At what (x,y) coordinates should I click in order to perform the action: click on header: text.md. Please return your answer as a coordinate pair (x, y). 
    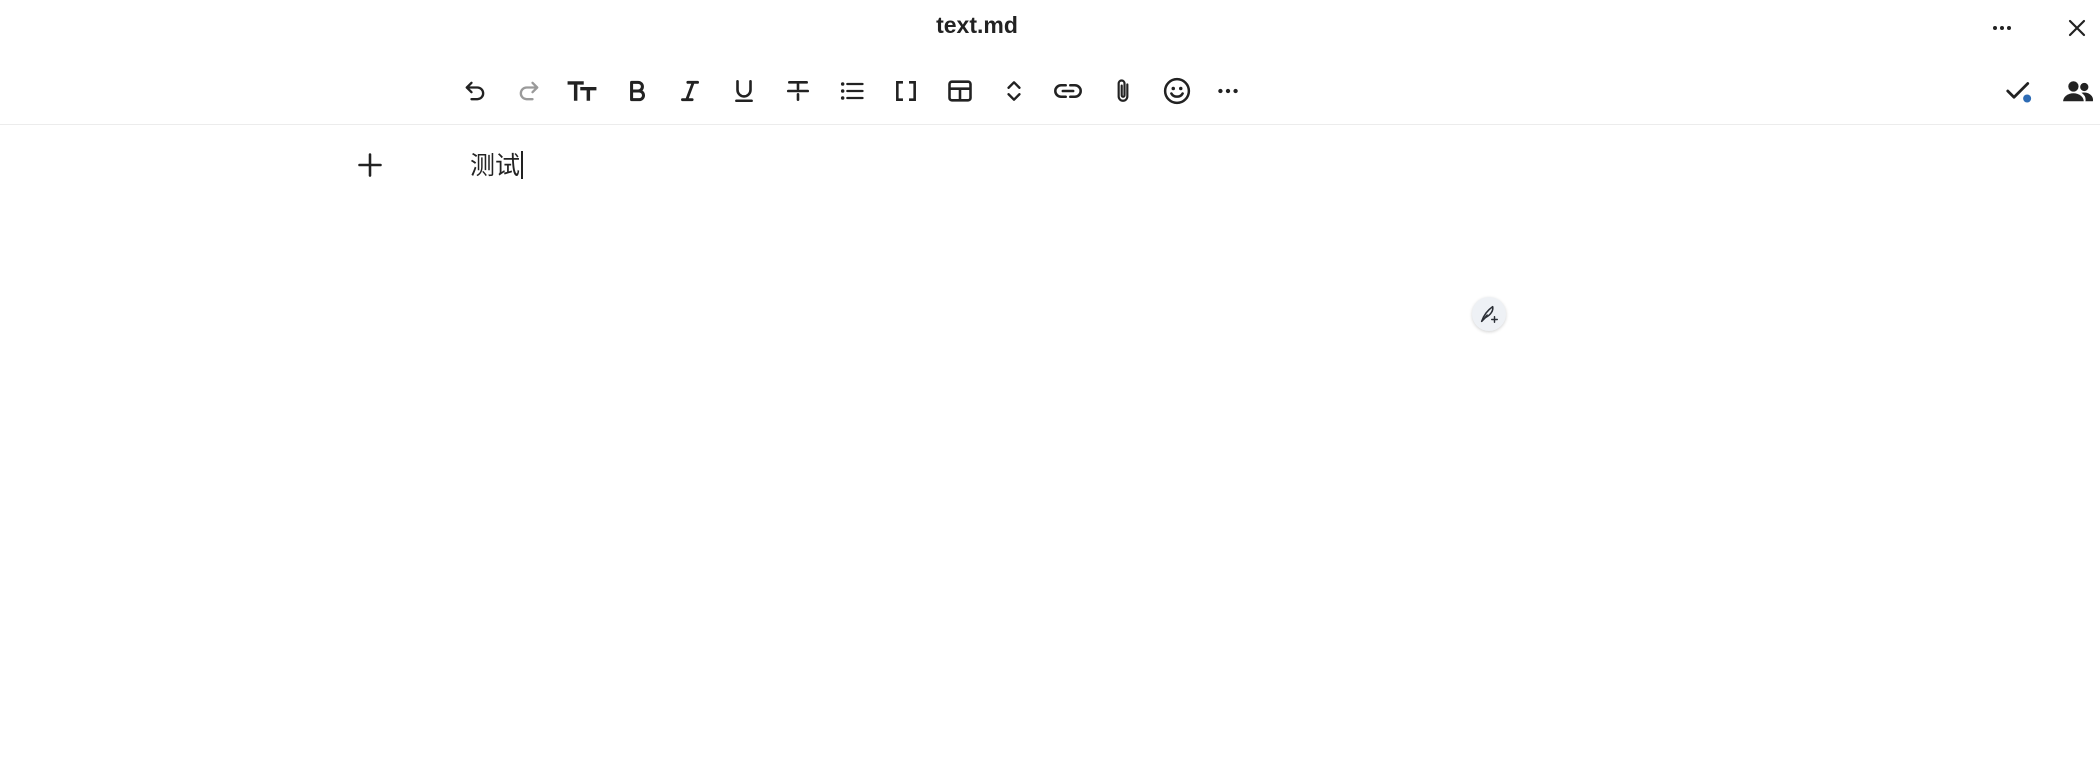
    Looking at the image, I should click on (1050, 28).